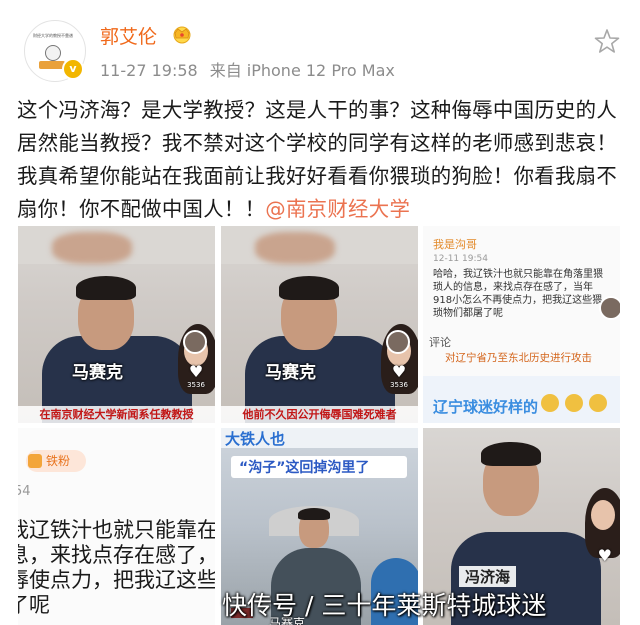 This screenshot has height=625, width=640. What do you see at coordinates (319, 438) in the screenshot?
I see `top-caption: 大铁人也` at bounding box center [319, 438].